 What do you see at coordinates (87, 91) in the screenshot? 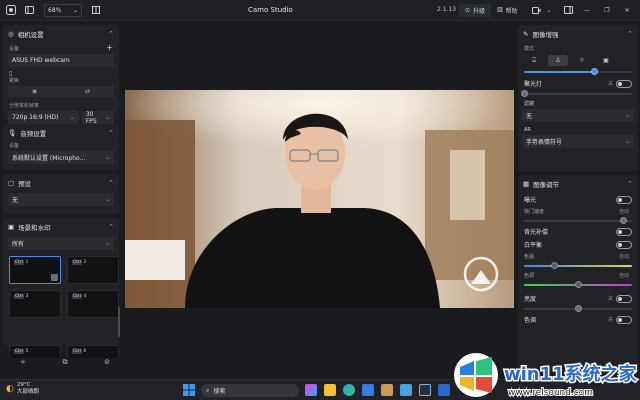
I see `focus-manual-option: ⇄` at bounding box center [87, 91].